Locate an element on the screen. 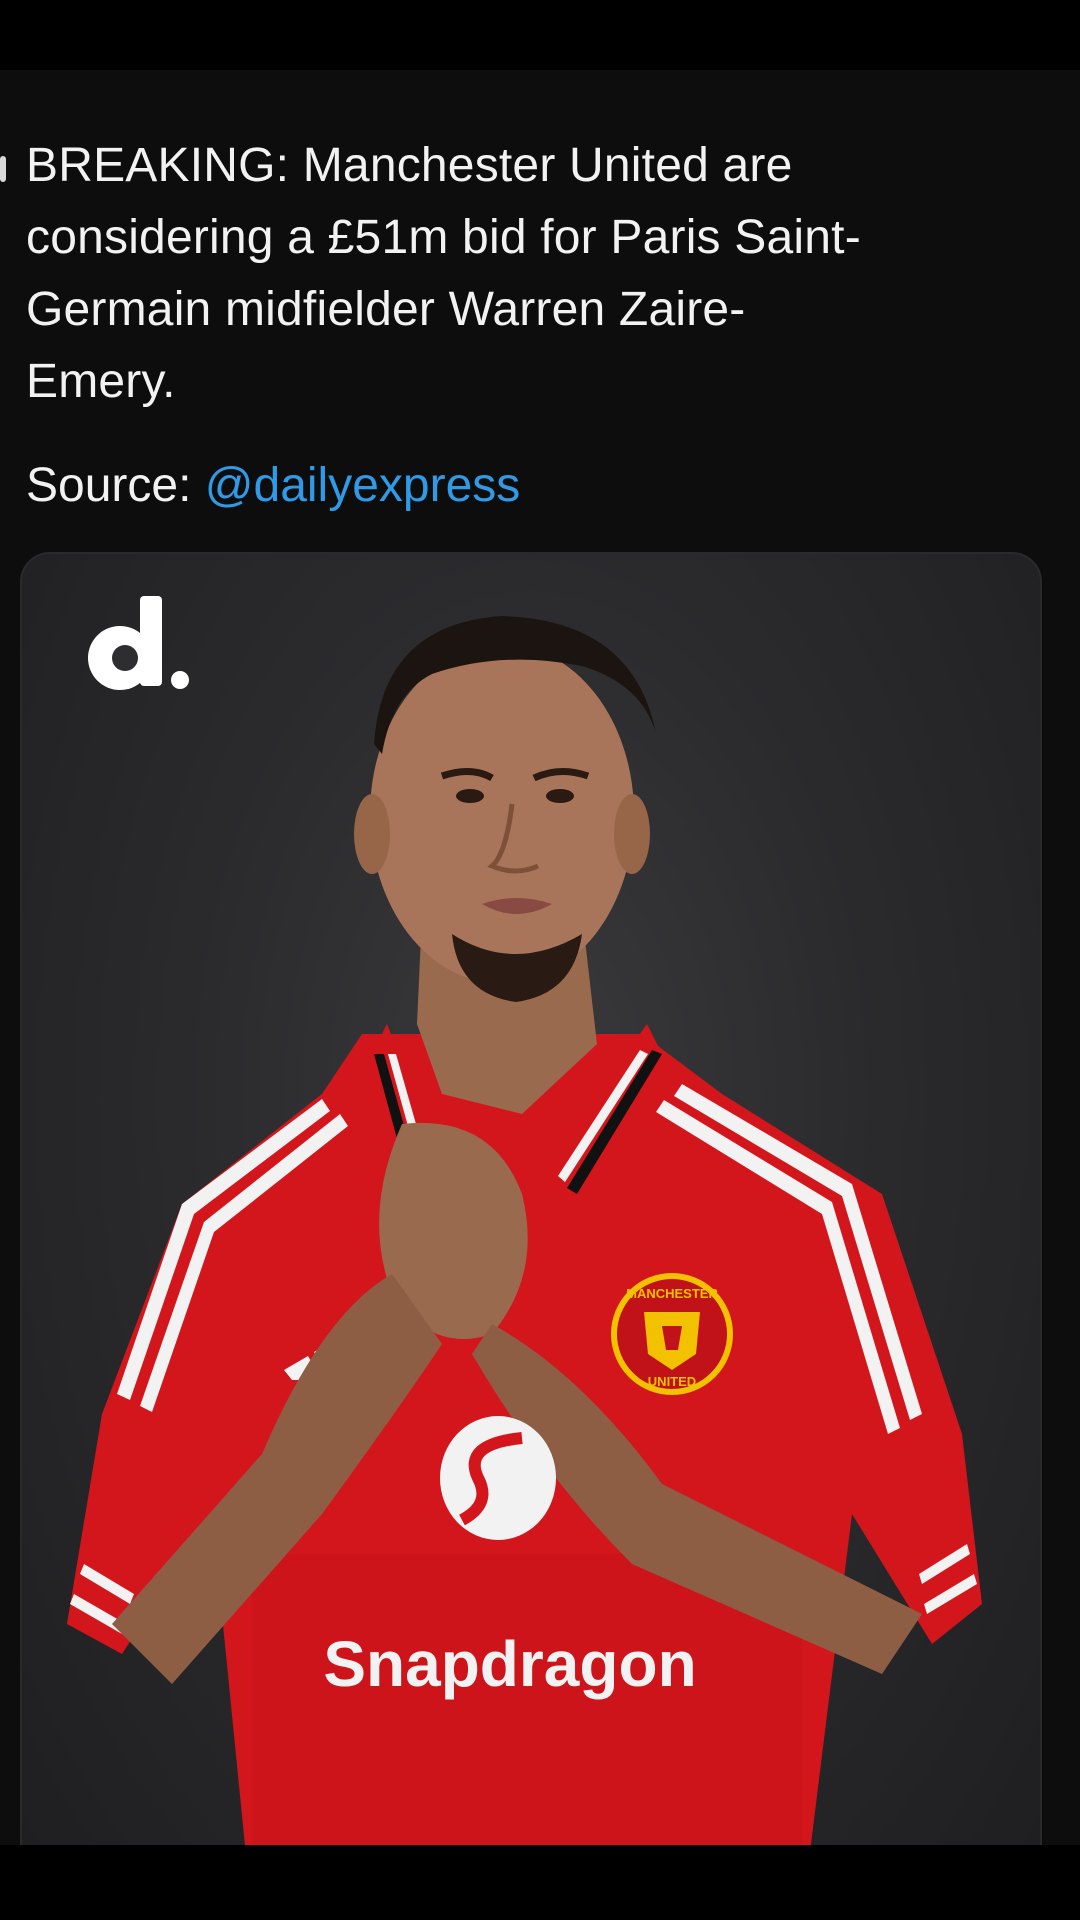  headline-line-2: considering a £51m bid for Paris Saint- is located at coordinates (443, 237).